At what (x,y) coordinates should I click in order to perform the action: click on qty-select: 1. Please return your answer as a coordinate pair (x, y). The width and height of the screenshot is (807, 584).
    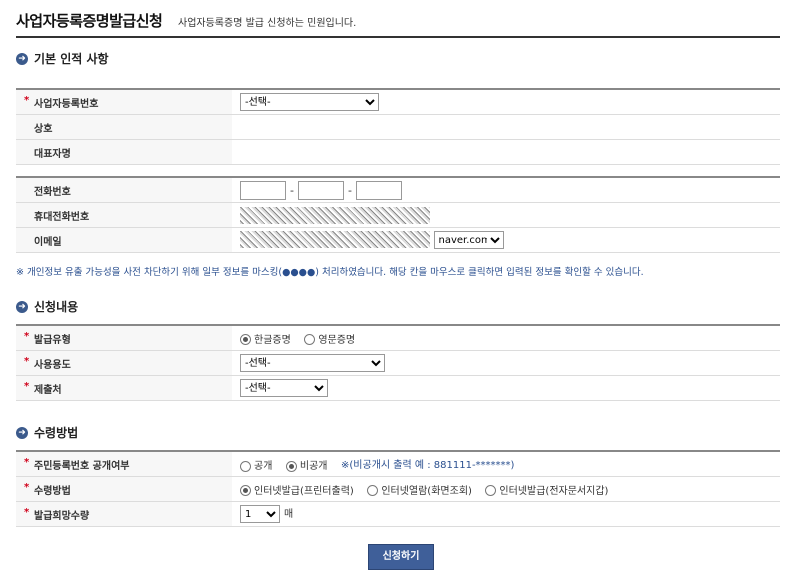
    Looking at the image, I should click on (260, 514).